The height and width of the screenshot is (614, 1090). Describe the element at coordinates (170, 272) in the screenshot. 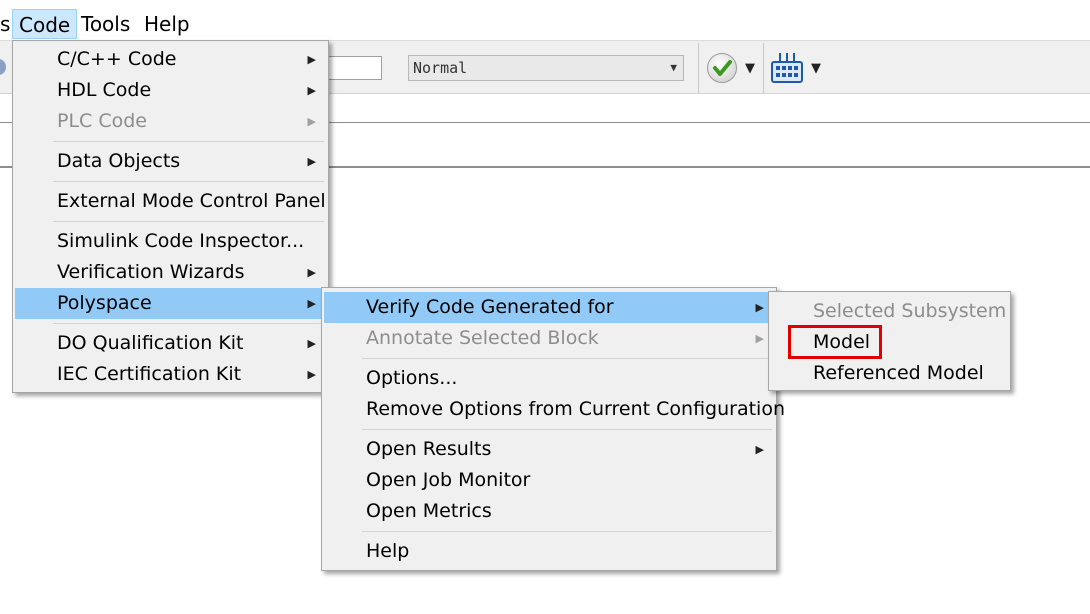

I see `menu-item-verification-wizards: Verification Wizards ▶` at that location.